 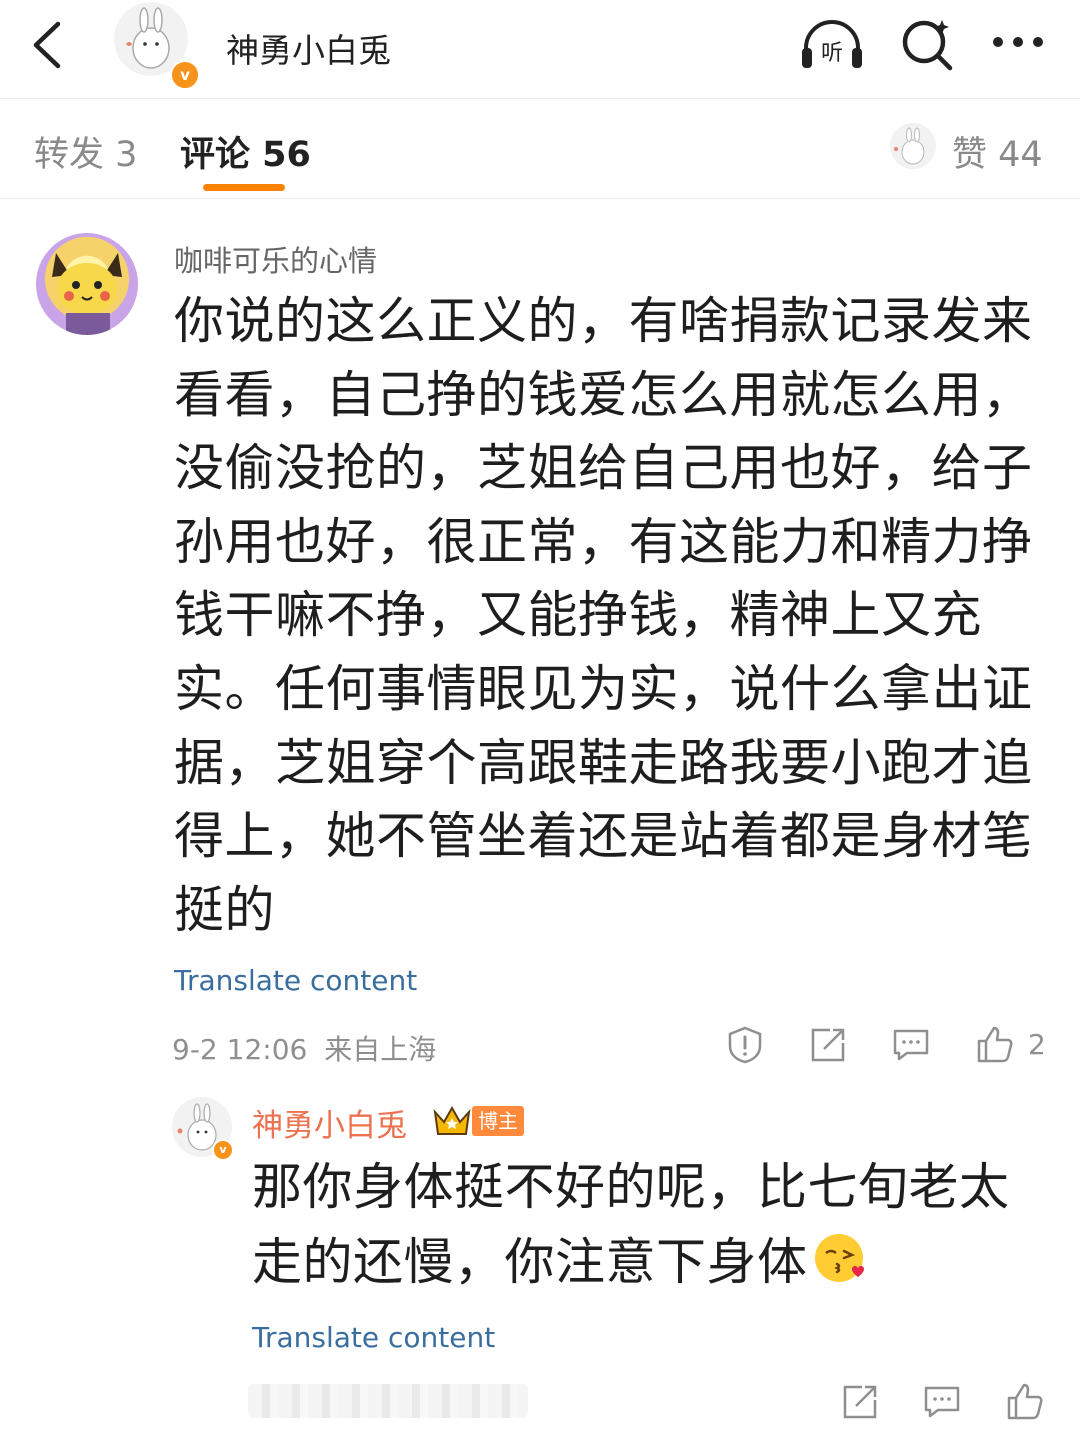 I want to click on reply-translate-link: Translate content, so click(x=373, y=1337).